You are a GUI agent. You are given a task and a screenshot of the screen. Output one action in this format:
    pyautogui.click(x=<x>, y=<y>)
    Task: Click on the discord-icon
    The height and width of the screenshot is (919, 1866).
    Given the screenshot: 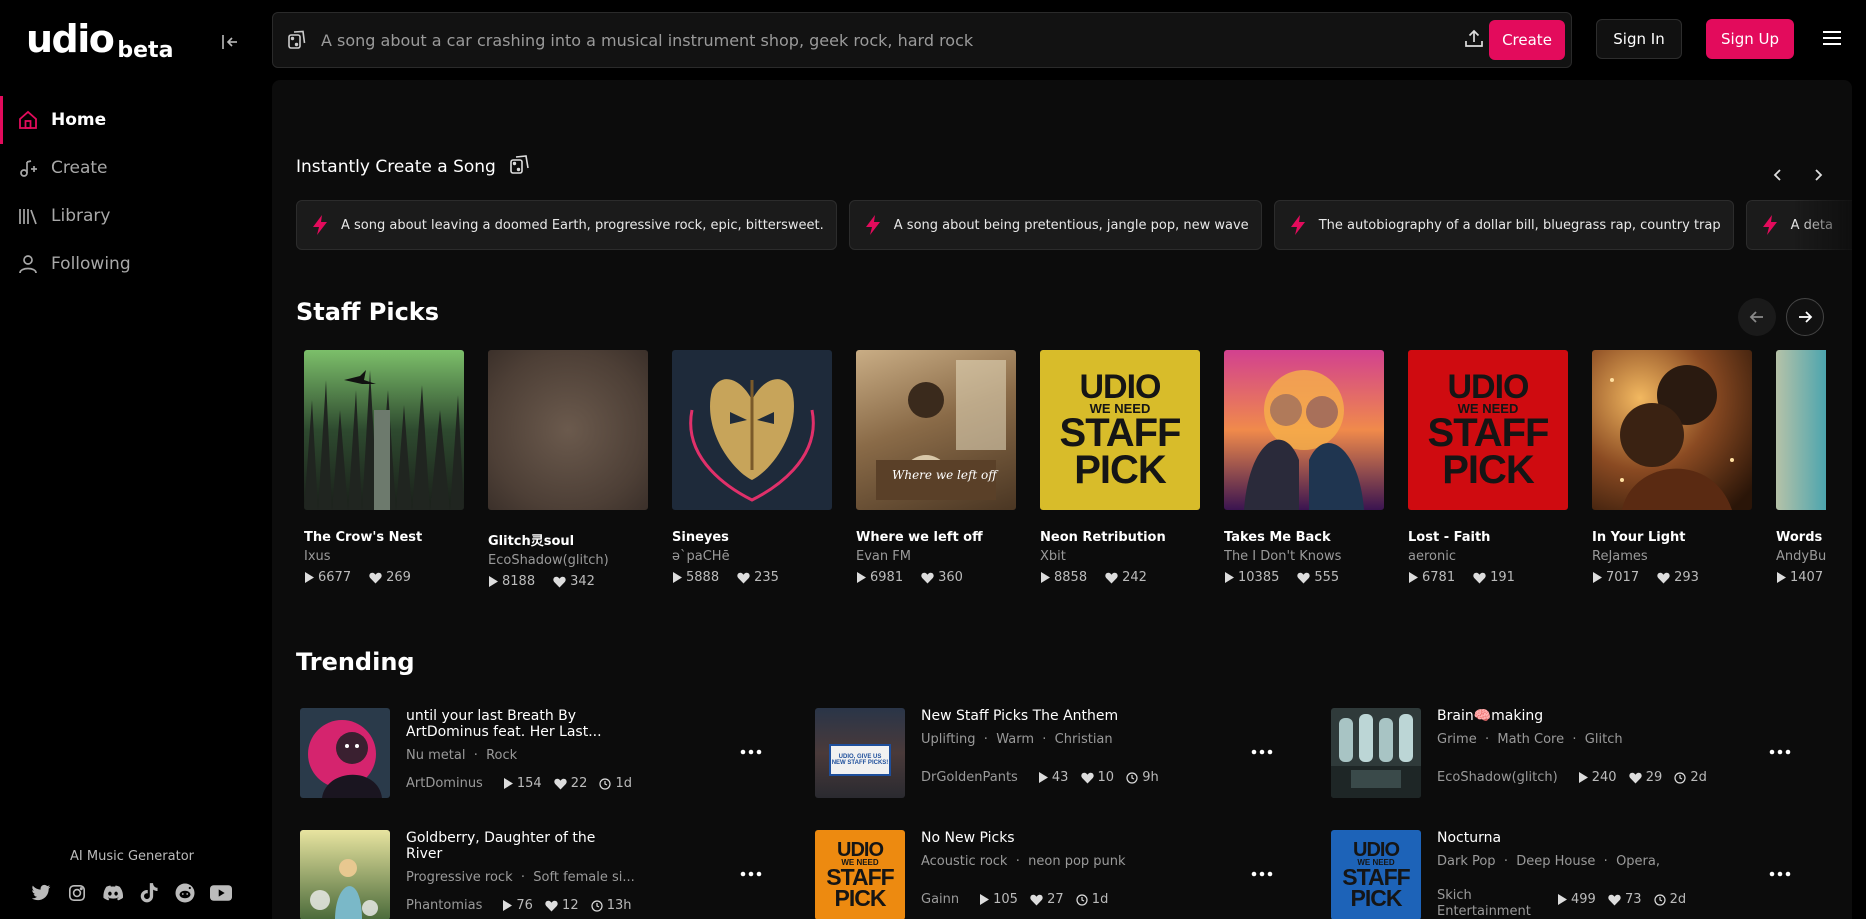 What is the action you would take?
    pyautogui.click(x=113, y=893)
    